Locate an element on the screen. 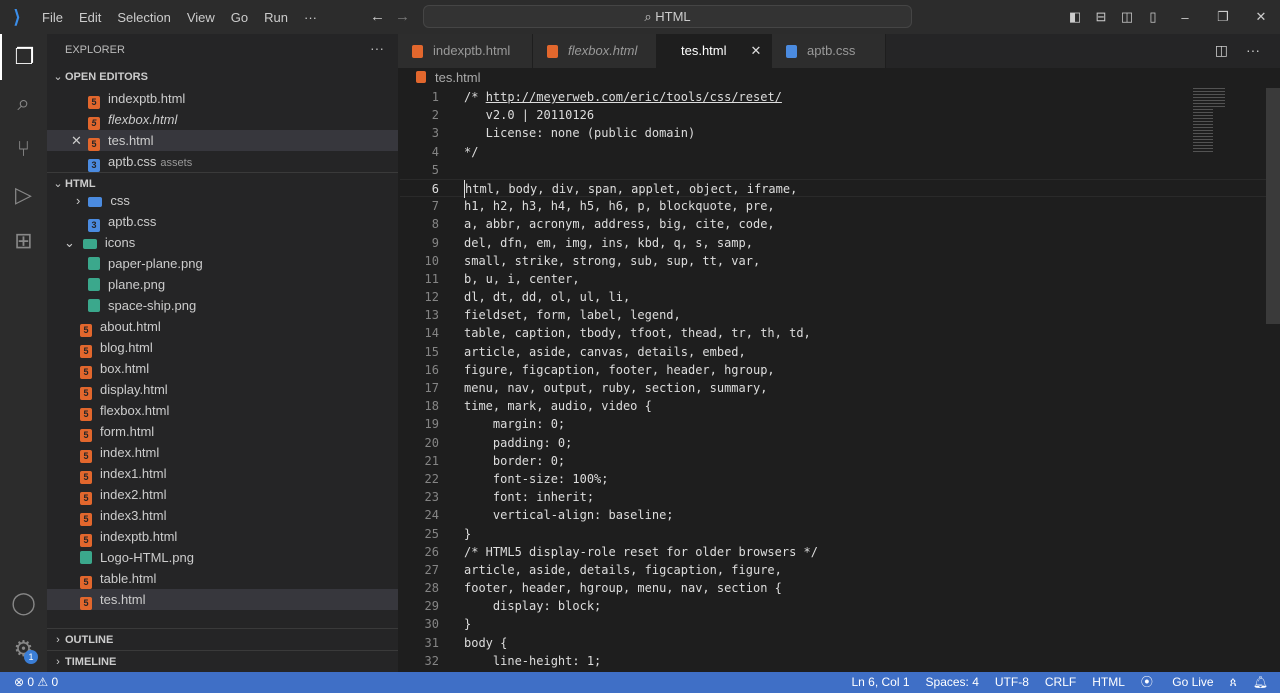 The width and height of the screenshot is (1280, 693). file-tree-item: plane.png is located at coordinates (222, 284).